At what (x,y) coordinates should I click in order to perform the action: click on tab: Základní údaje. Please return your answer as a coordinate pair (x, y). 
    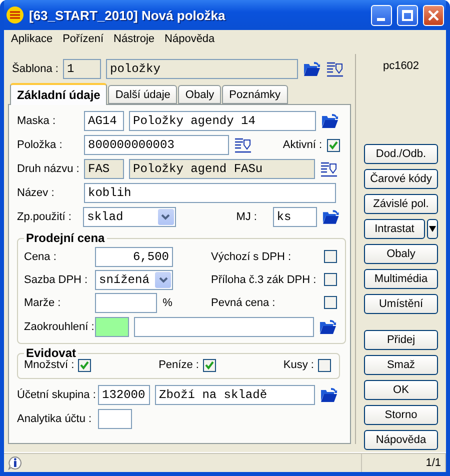
    Looking at the image, I should click on (59, 94).